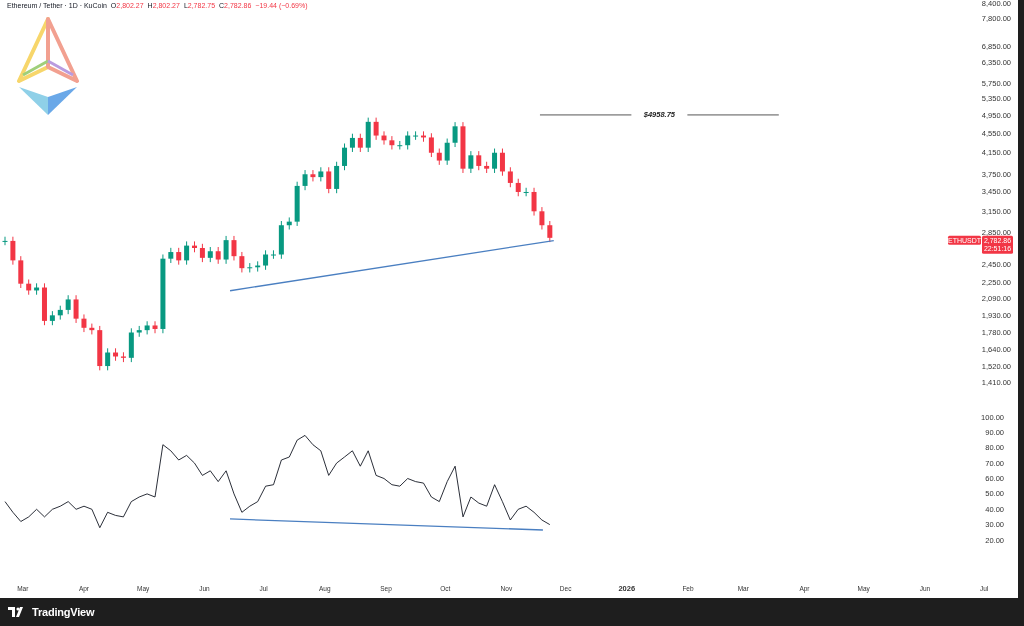 The height and width of the screenshot is (626, 1024). Describe the element at coordinates (63, 612) in the screenshot. I see `brand-name: TradingView` at that location.